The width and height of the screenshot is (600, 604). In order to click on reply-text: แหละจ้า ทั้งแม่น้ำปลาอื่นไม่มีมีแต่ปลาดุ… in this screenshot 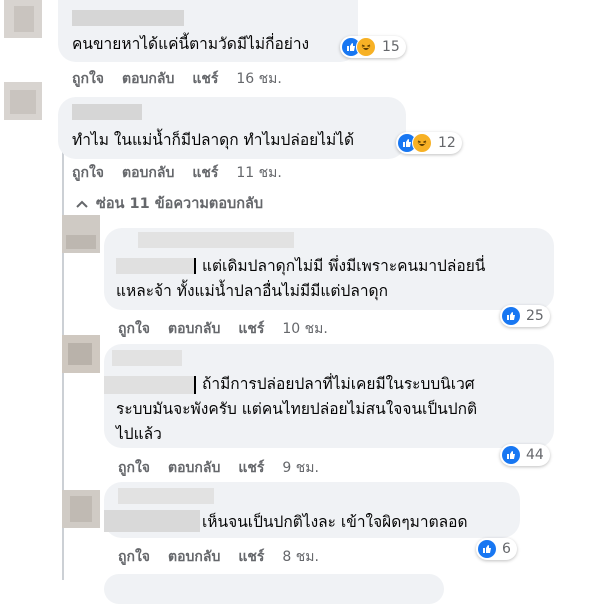, I will do `click(252, 291)`.